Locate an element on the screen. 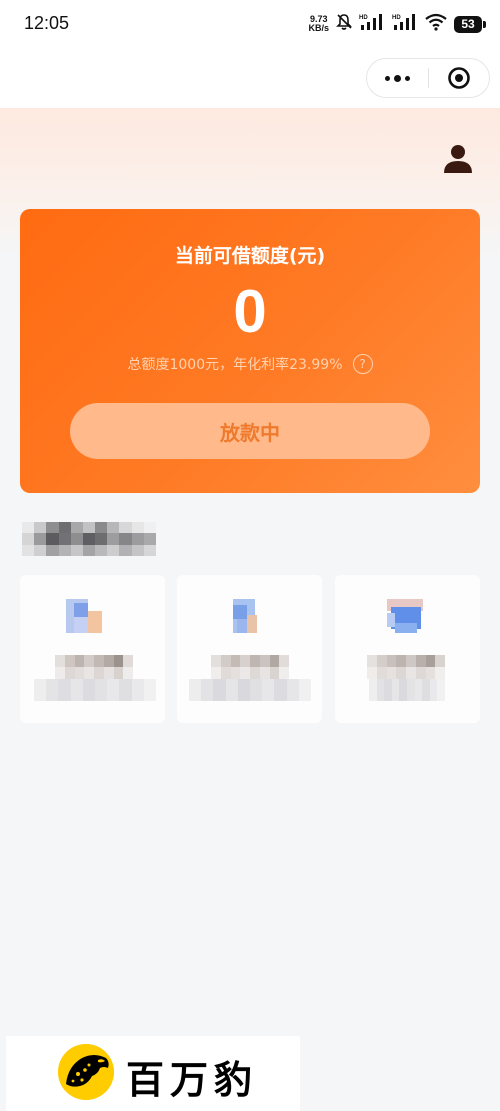 The height and width of the screenshot is (1111, 500). battery-level: 53 is located at coordinates (468, 24).